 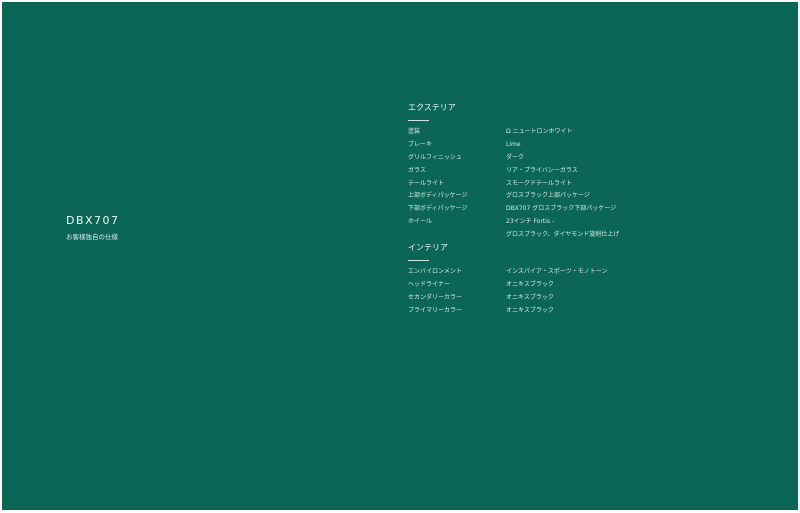 What do you see at coordinates (92, 237) in the screenshot?
I see `model-subtitle: お客様独自の仕様` at bounding box center [92, 237].